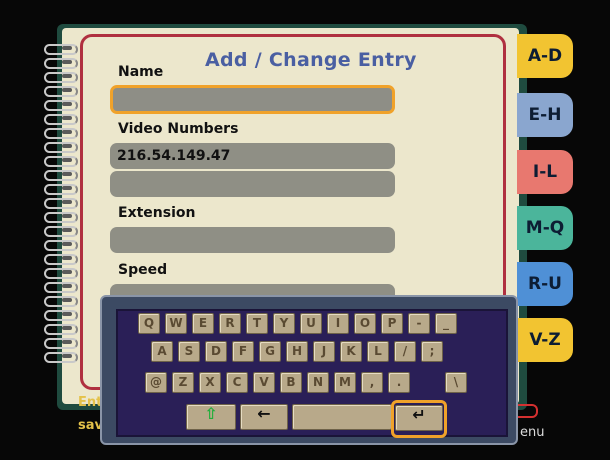  What do you see at coordinates (141, 72) in the screenshot?
I see `name-label: Name` at bounding box center [141, 72].